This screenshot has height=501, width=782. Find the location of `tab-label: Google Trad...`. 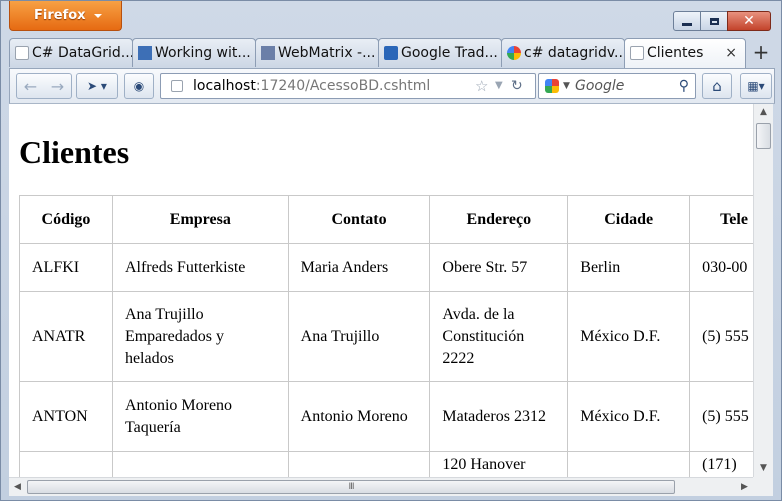

tab-label: Google Trad... is located at coordinates (449, 53).